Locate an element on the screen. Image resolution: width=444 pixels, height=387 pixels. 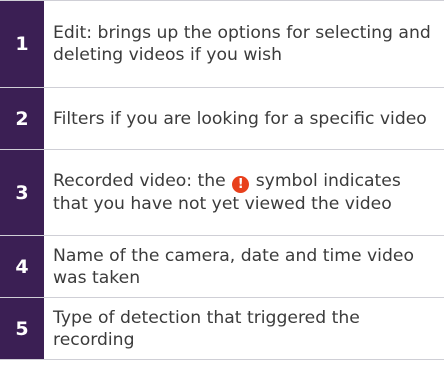
row-number: 4 is located at coordinates (22, 266).